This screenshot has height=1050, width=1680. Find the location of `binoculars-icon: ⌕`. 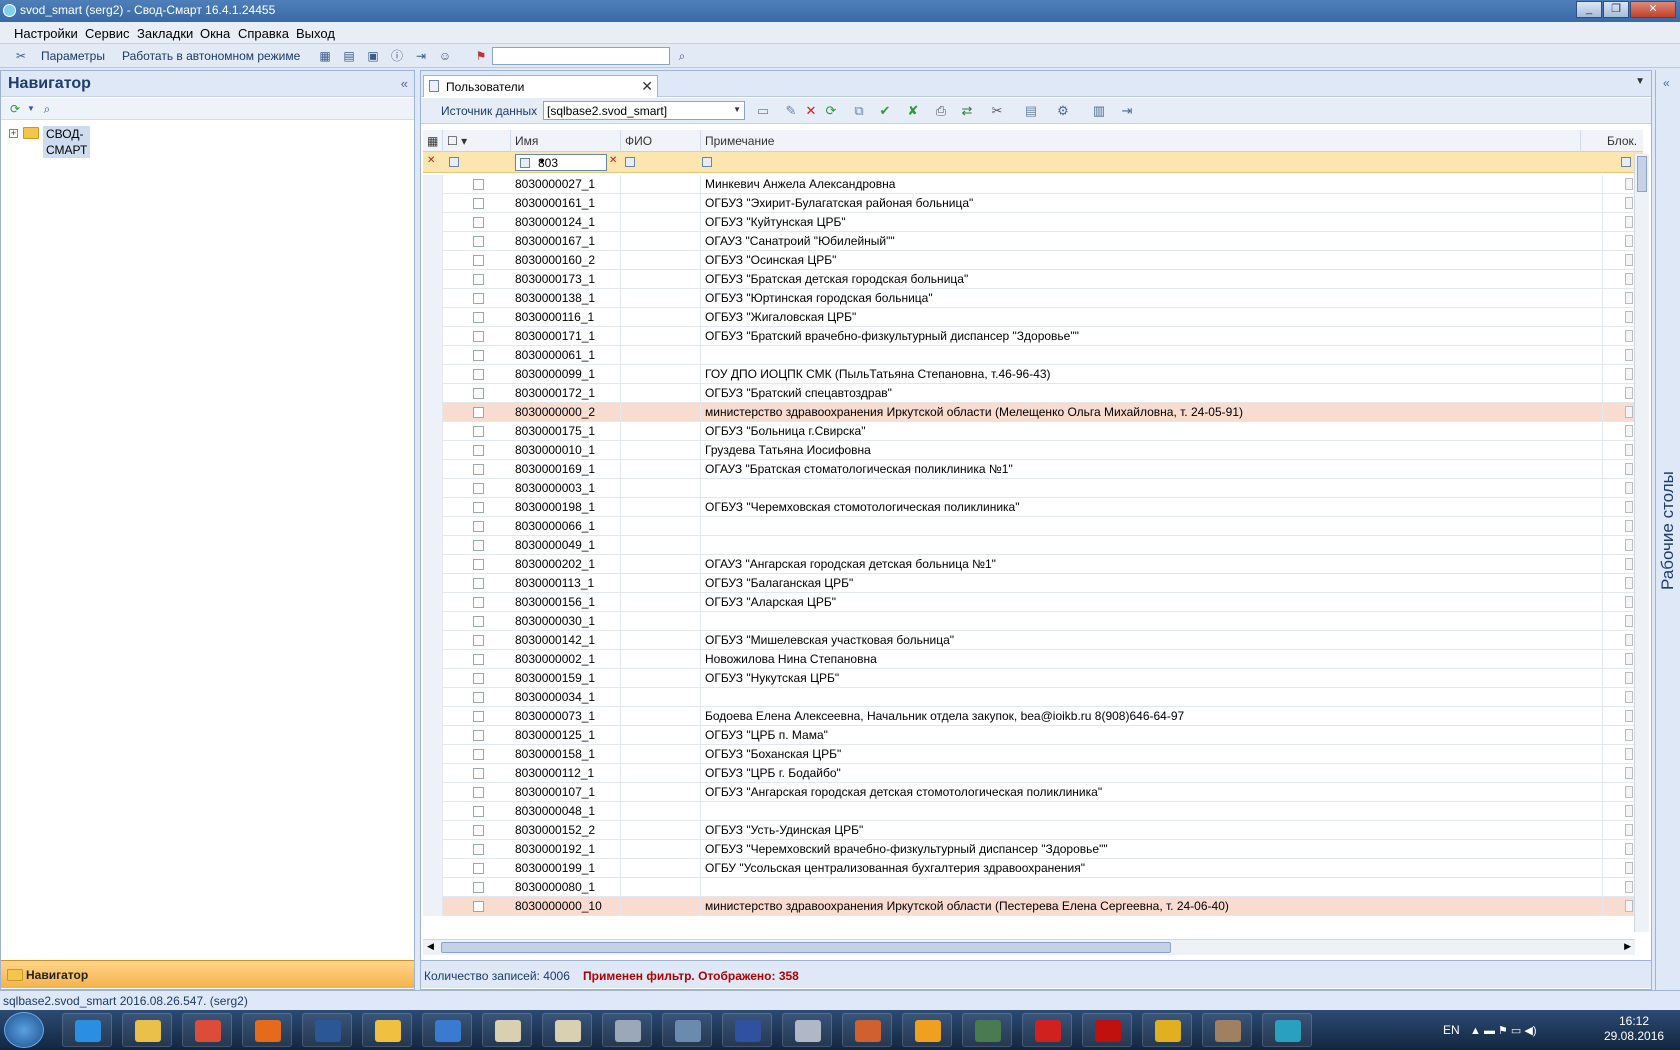

binoculars-icon: ⌕ is located at coordinates (682, 56).